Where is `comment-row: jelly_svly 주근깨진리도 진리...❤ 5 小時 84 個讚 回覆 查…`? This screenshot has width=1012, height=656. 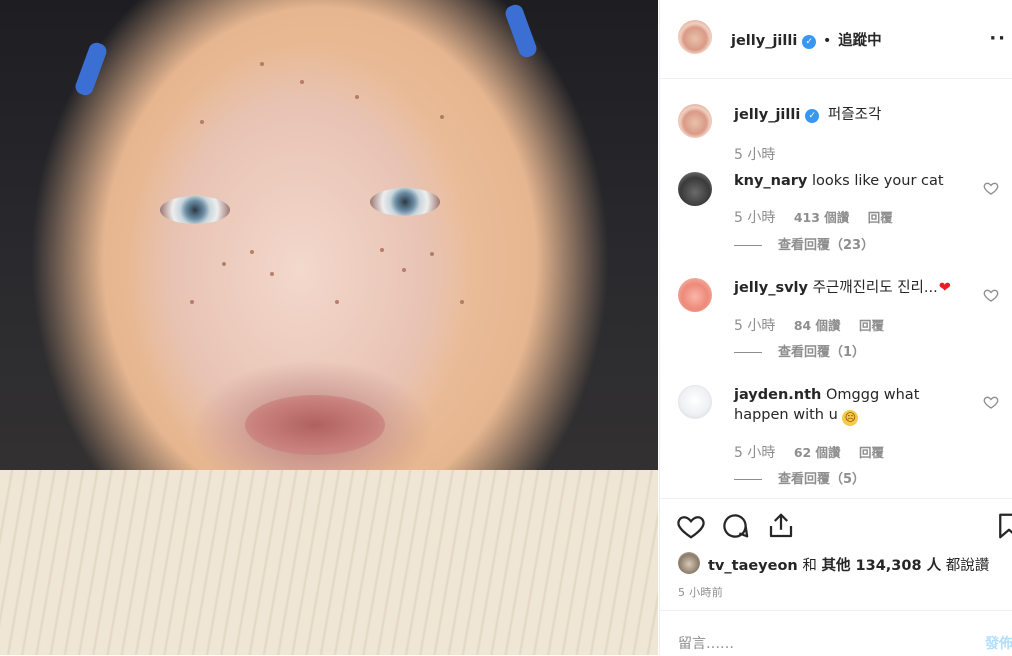
comment-row: jelly_svly 주근깨진리도 진리...❤ 5 小時 84 個讚 回覆 查… is located at coordinates (836, 320).